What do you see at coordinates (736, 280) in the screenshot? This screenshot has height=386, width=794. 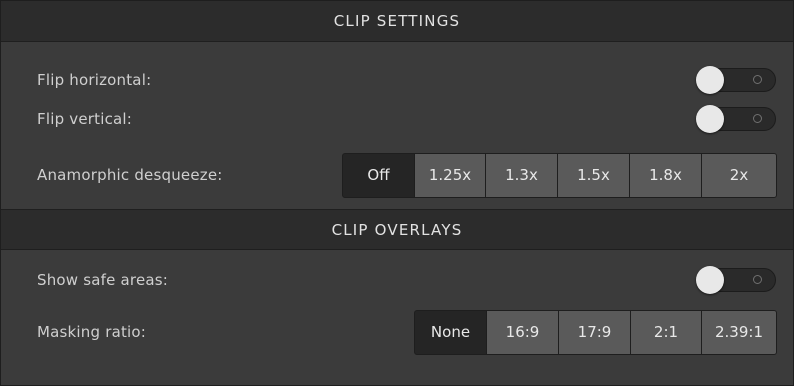 I see `show-safe-areas-toggle` at bounding box center [736, 280].